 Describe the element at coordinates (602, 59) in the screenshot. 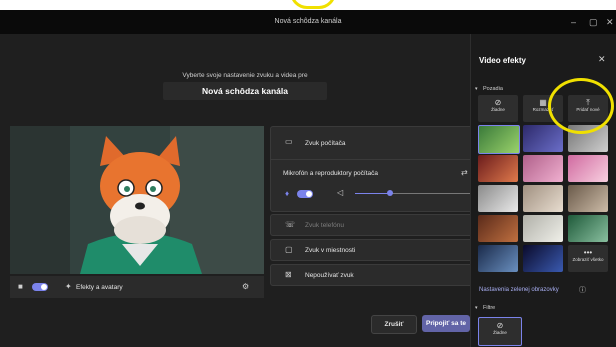

I see `close-panel-icon: ✕` at that location.